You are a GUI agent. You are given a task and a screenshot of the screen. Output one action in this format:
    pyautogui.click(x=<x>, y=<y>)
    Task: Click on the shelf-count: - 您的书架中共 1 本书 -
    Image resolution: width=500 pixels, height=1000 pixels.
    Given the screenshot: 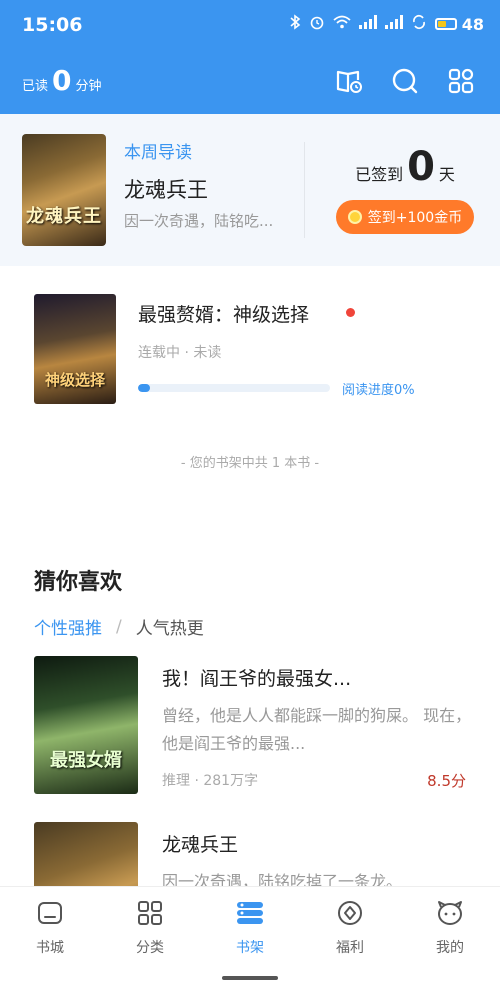 What is the action you would take?
    pyautogui.click(x=250, y=463)
    